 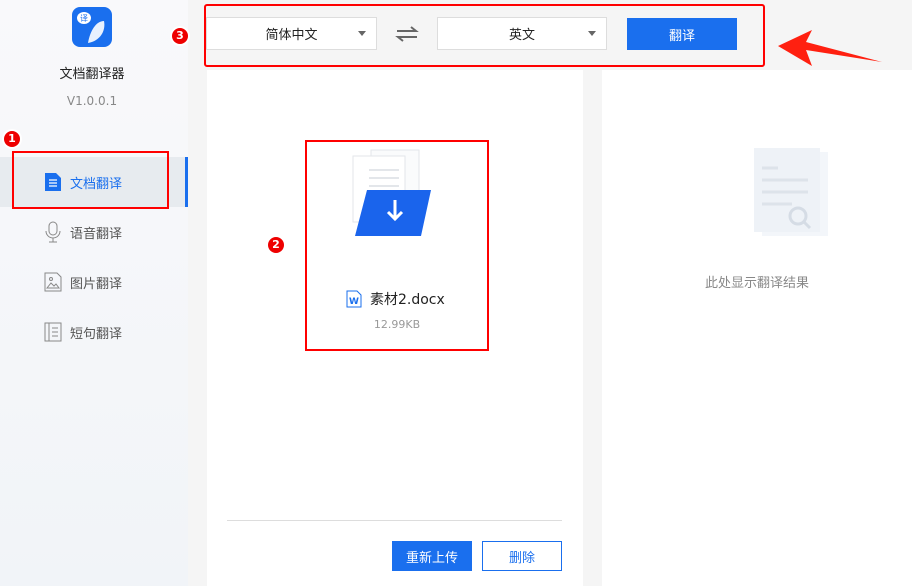 What do you see at coordinates (756, 283) in the screenshot?
I see `result-placeholder: 此处显示翻译结果` at bounding box center [756, 283].